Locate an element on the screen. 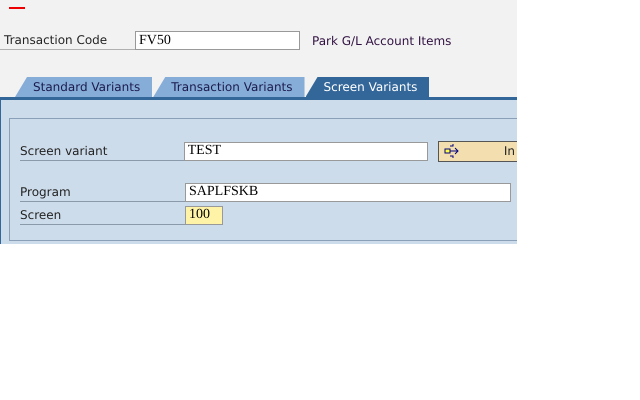 This screenshot has height=400, width=640. field-label: Program is located at coordinates (102, 192).